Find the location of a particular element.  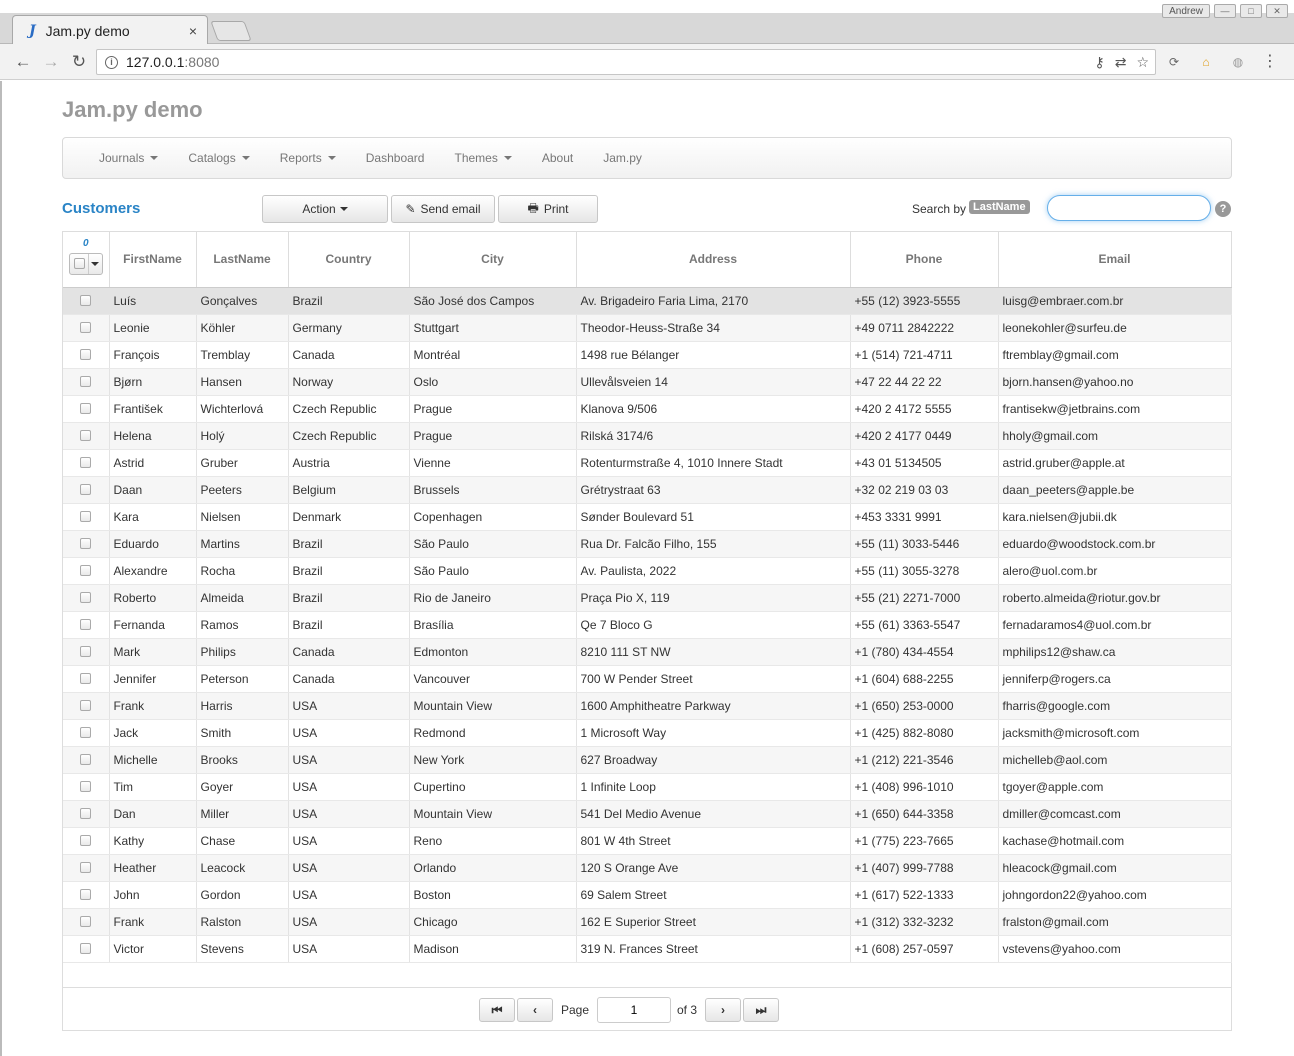

cell-city: São Paulo is located at coordinates (493, 544).